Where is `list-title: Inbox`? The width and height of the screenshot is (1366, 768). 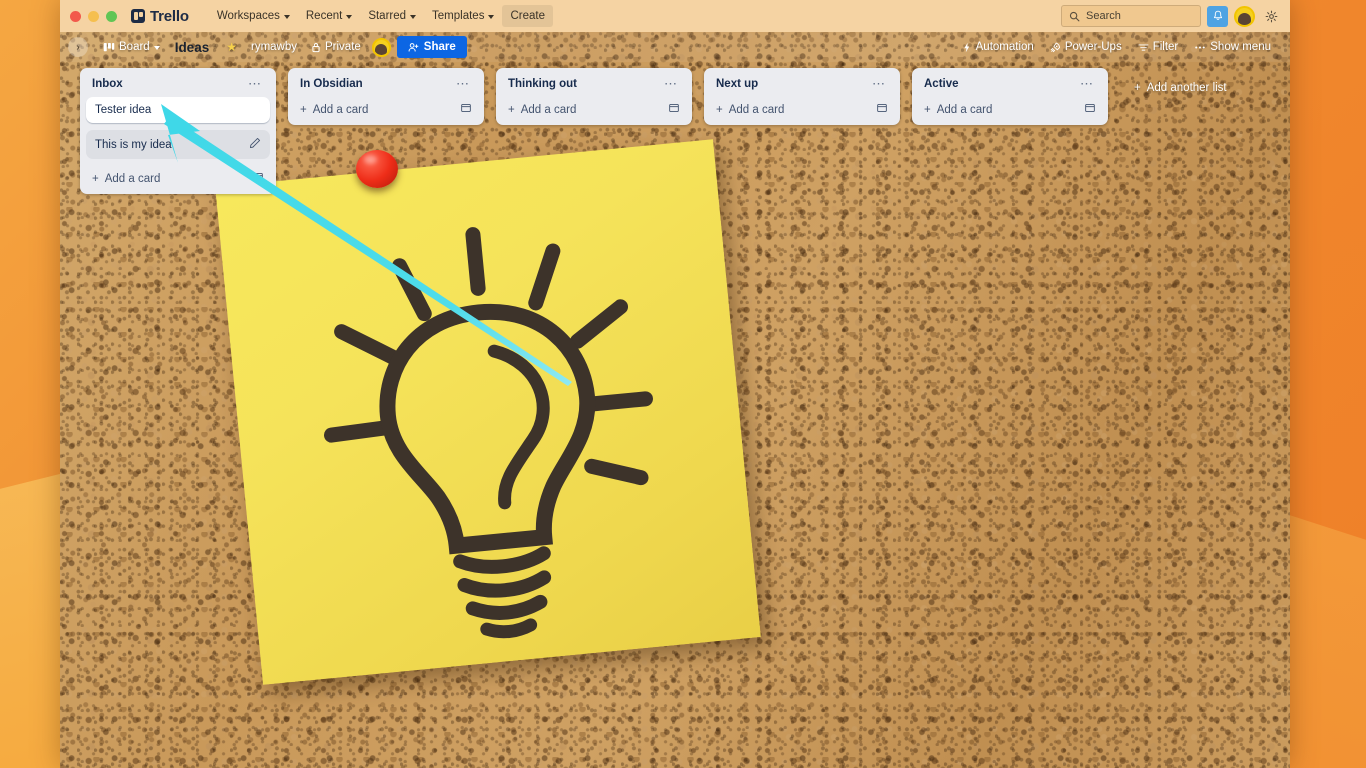
list-title: Inbox is located at coordinates (169, 84).